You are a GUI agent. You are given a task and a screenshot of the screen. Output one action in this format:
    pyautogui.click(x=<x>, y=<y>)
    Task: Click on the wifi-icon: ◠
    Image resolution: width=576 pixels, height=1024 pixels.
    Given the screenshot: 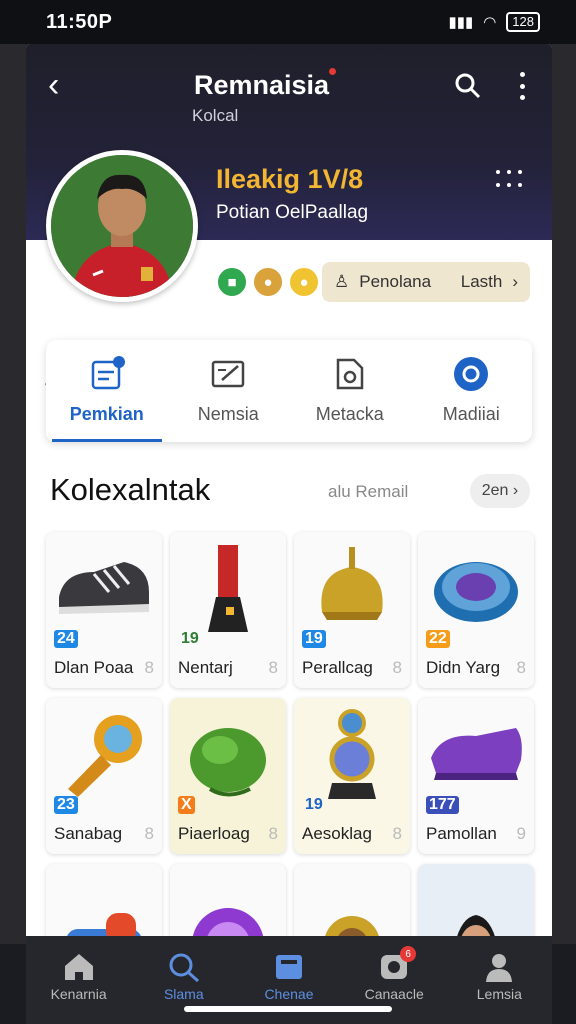 What is the action you would take?
    pyautogui.click(x=490, y=22)
    